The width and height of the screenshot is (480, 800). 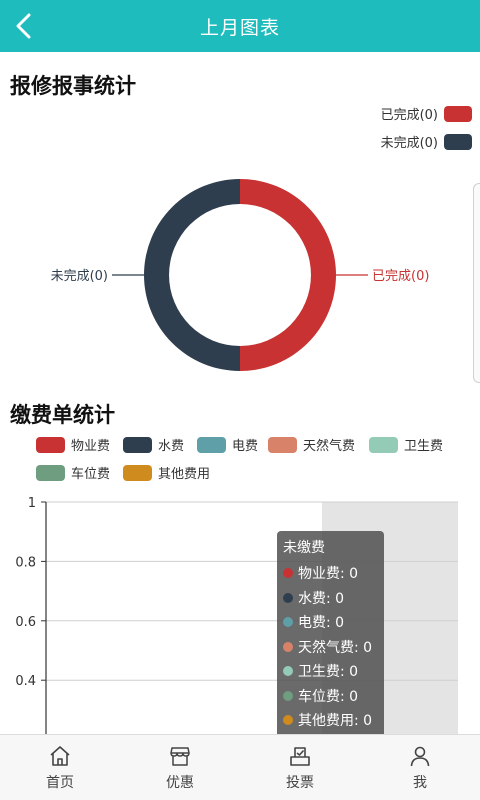 I want to click on tooltip-text: 天然气费: 0, so click(x=335, y=647).